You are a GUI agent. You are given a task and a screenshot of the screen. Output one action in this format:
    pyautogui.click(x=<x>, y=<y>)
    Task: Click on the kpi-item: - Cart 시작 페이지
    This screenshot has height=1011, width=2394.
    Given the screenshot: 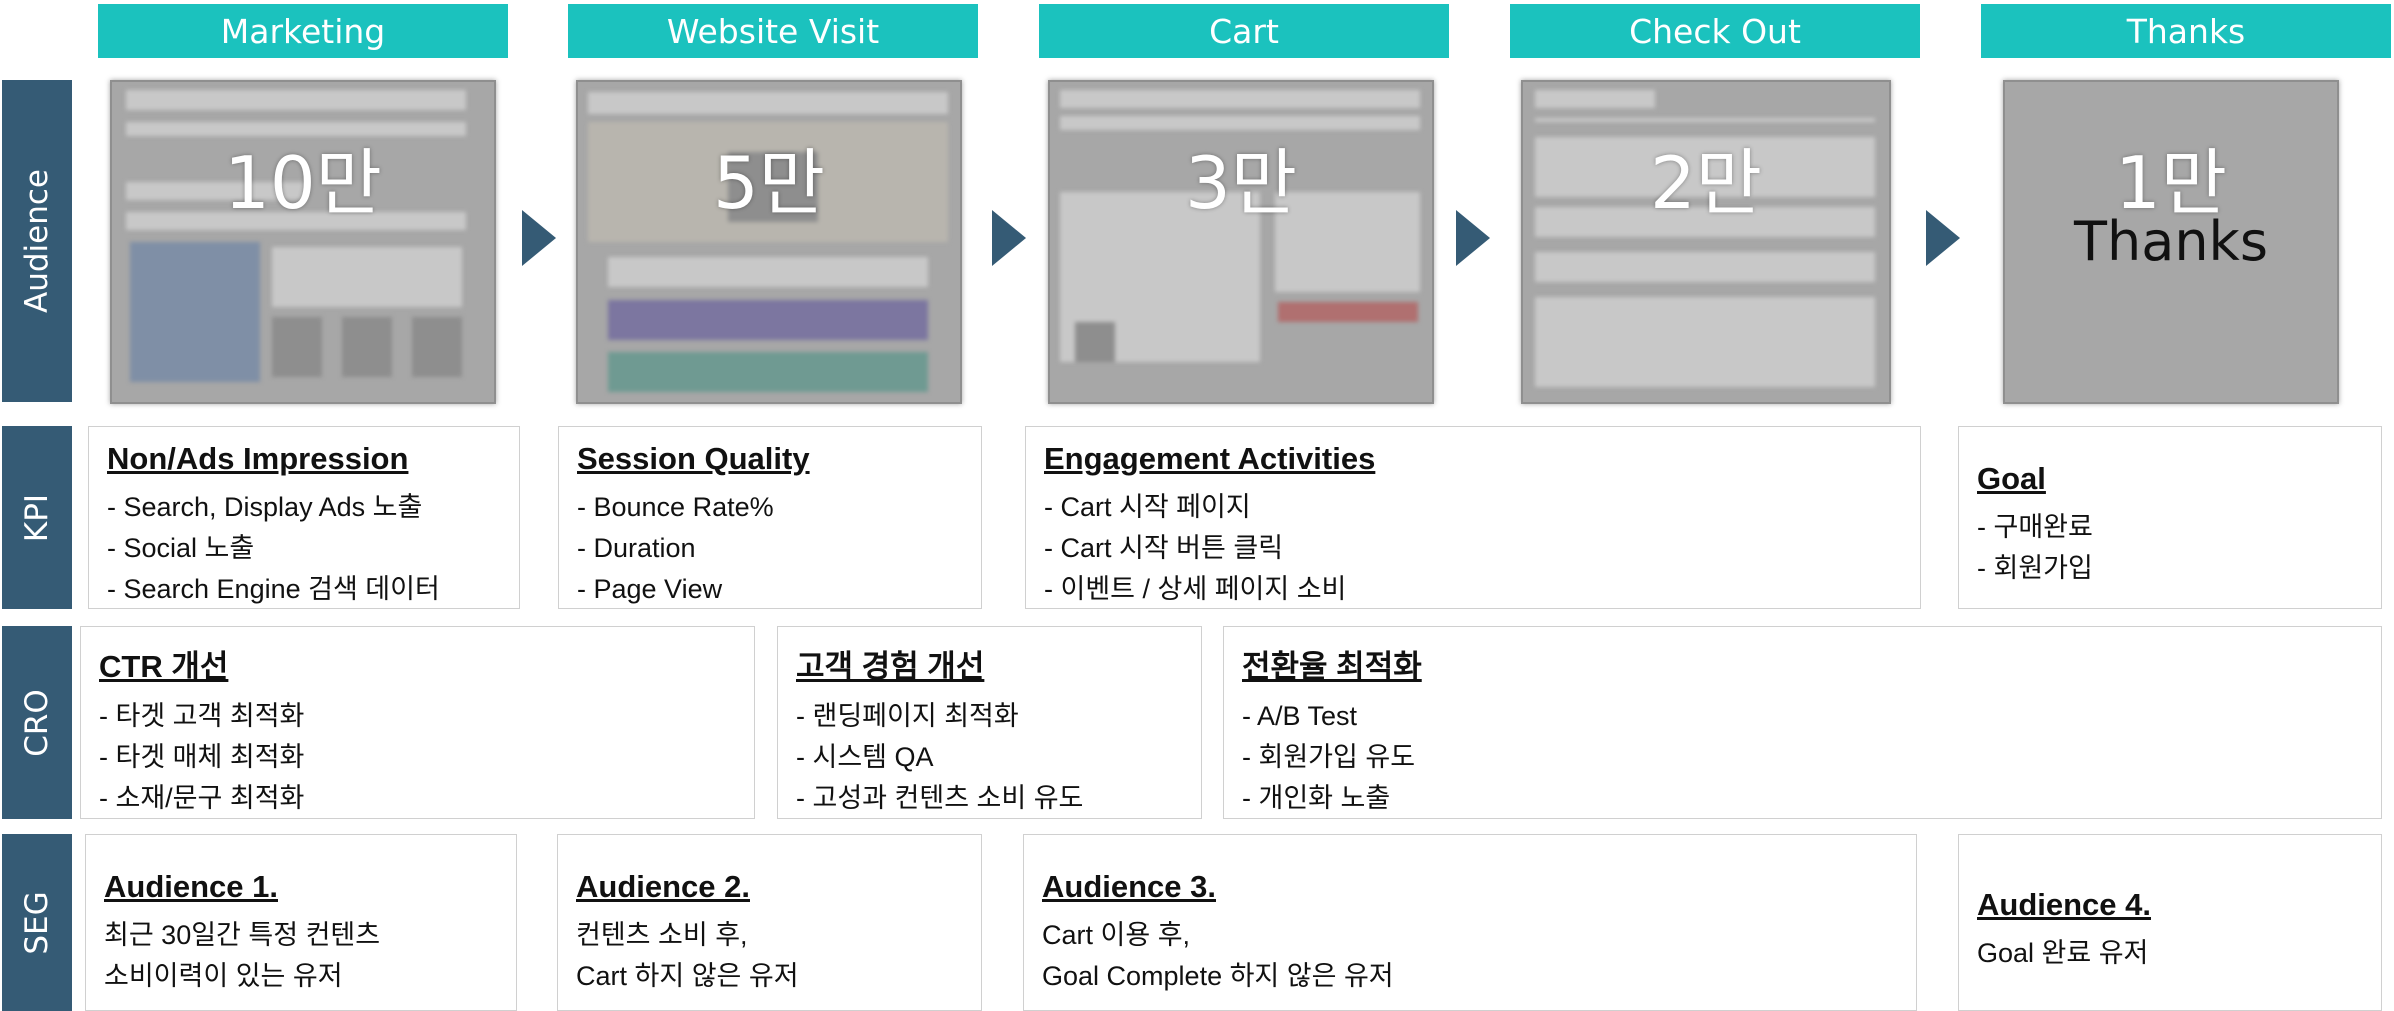 What is the action you would take?
    pyautogui.click(x=1147, y=507)
    